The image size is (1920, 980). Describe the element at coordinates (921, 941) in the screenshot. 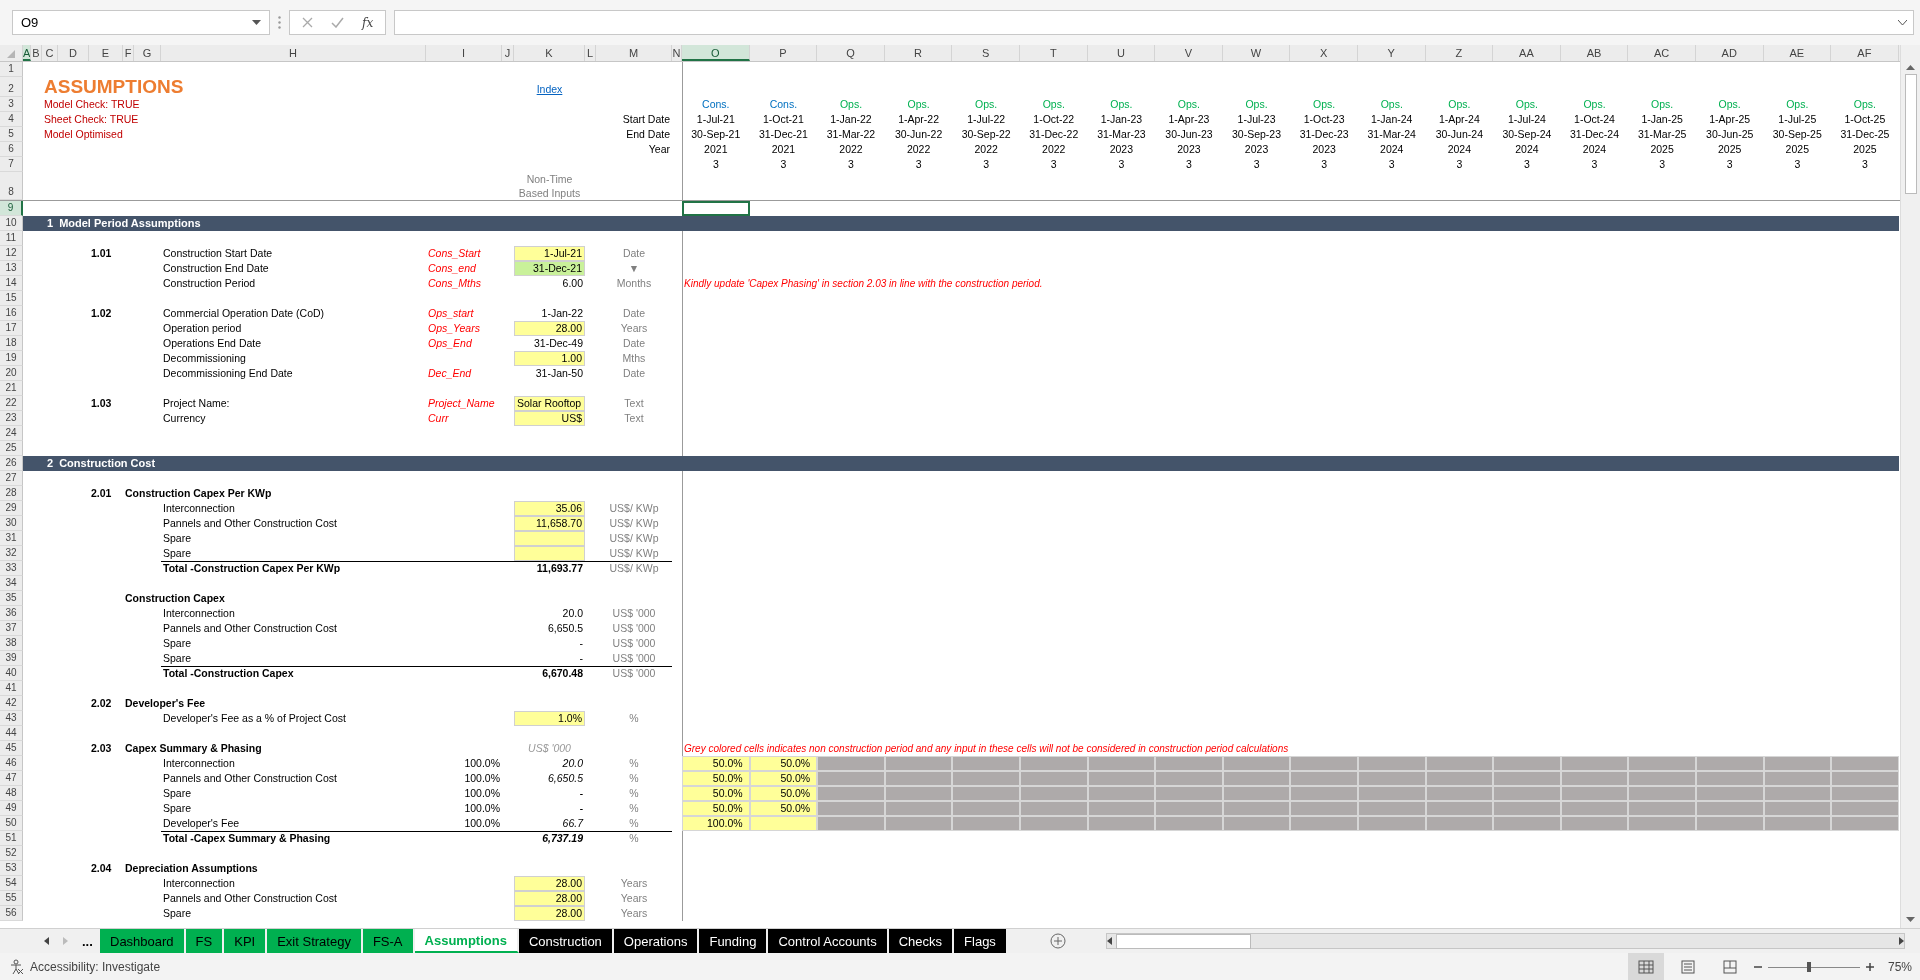

I see `sheet-tab: Checks` at that location.